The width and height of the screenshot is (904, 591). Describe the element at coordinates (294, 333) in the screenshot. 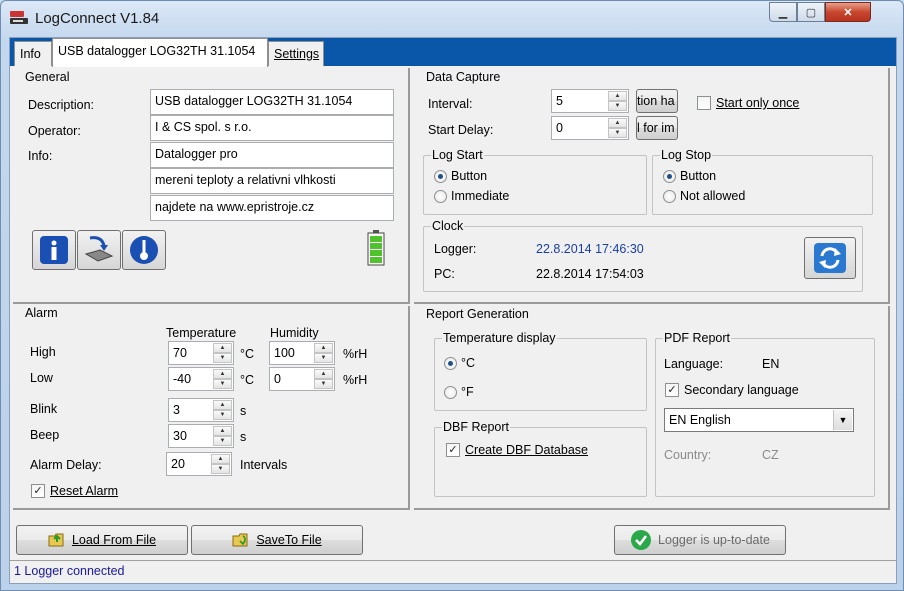

I see `humidity-header: Humidity` at that location.